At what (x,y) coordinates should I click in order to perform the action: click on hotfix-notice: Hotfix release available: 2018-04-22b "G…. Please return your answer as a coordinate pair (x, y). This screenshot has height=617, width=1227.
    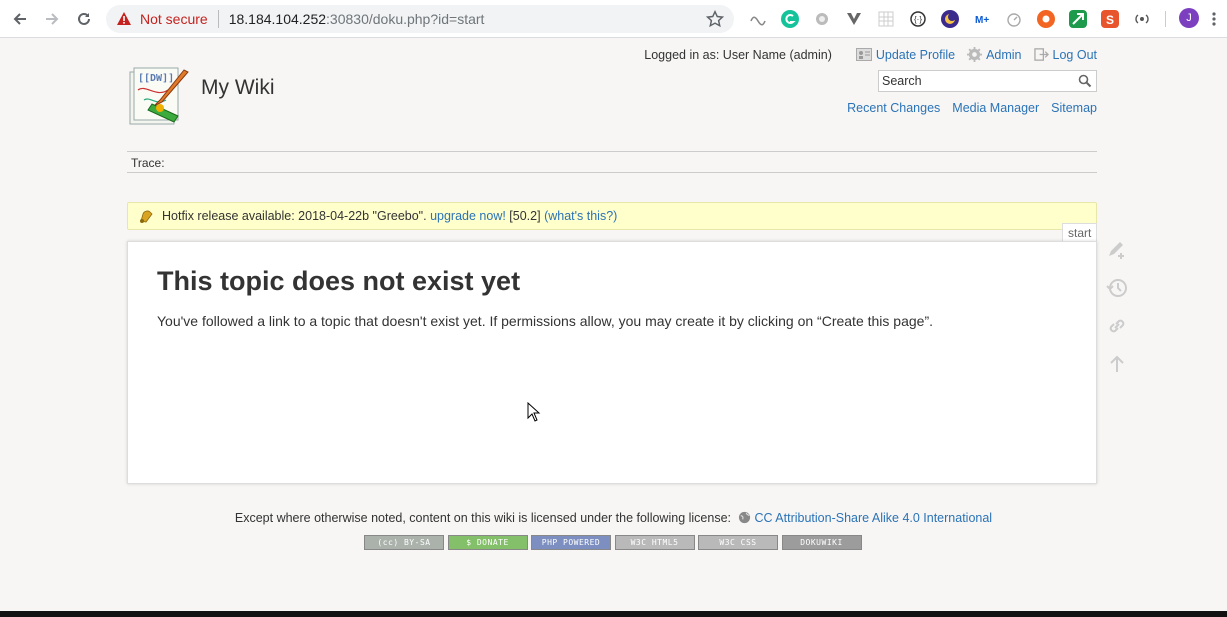
    Looking at the image, I should click on (612, 216).